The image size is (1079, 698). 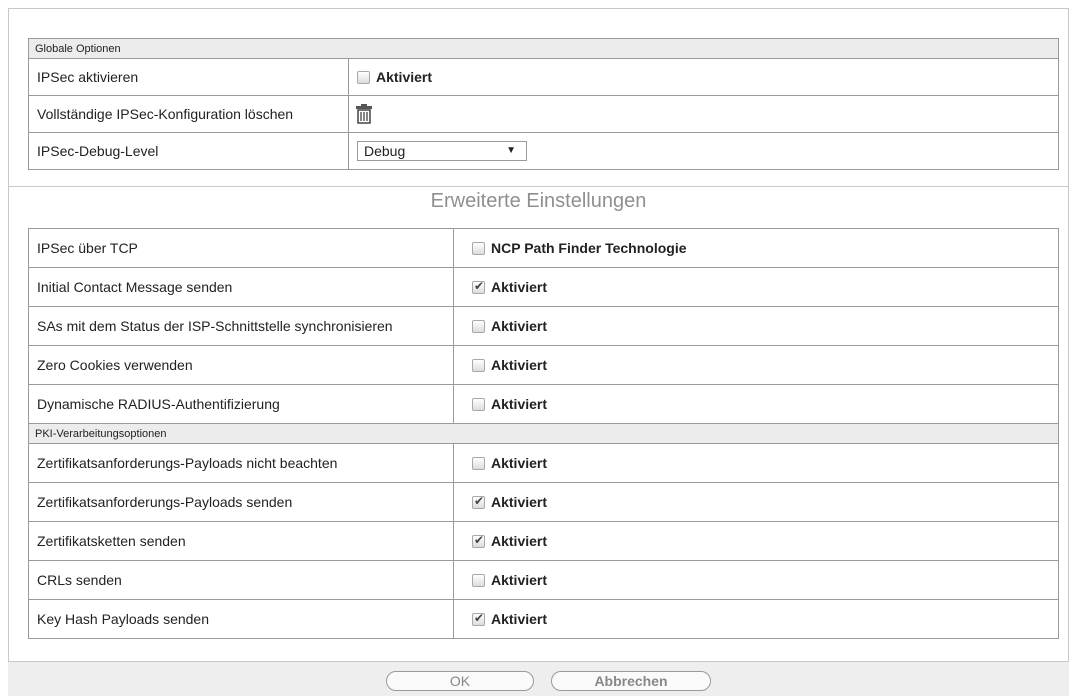 What do you see at coordinates (363, 77) in the screenshot?
I see `ipsec-enable-checkbox` at bounding box center [363, 77].